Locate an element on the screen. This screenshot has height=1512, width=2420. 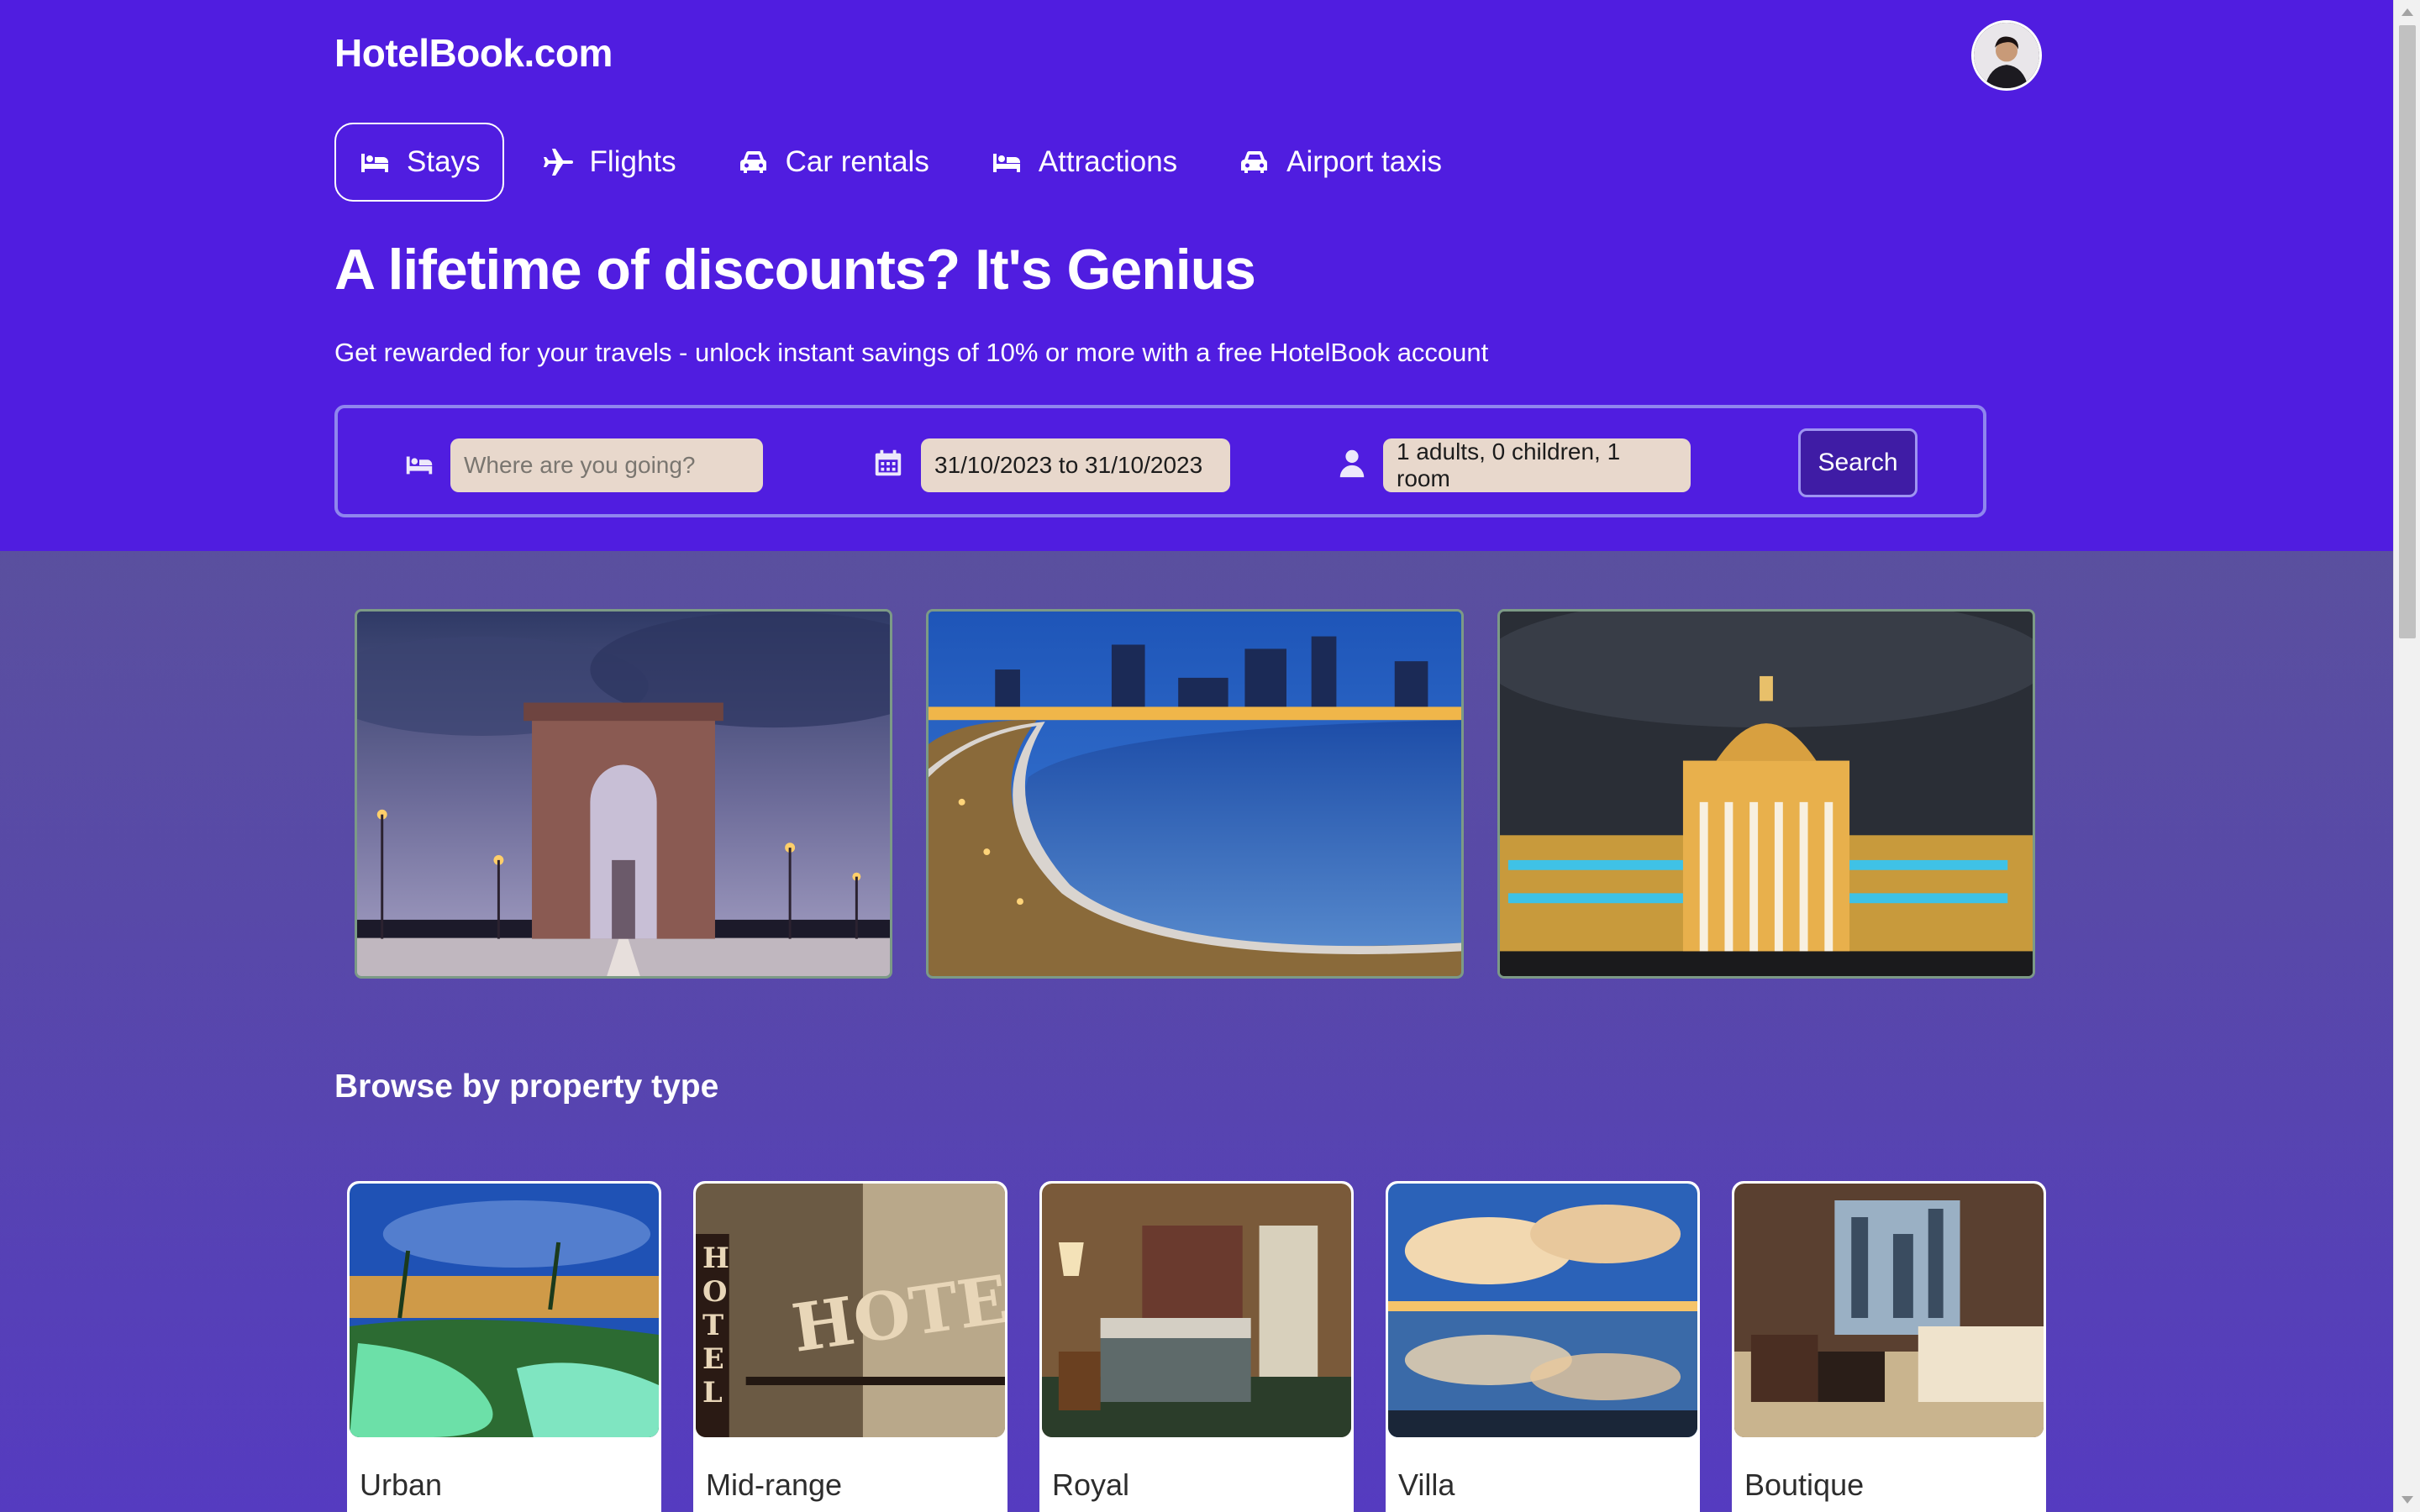
tab-car-rentals-label: Car rentals is located at coordinates (857, 161).